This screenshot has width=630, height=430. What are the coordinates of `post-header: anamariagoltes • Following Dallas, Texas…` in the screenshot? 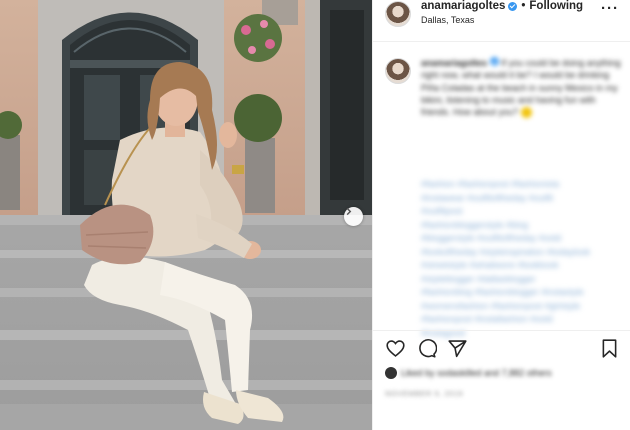 It's located at (501, 21).